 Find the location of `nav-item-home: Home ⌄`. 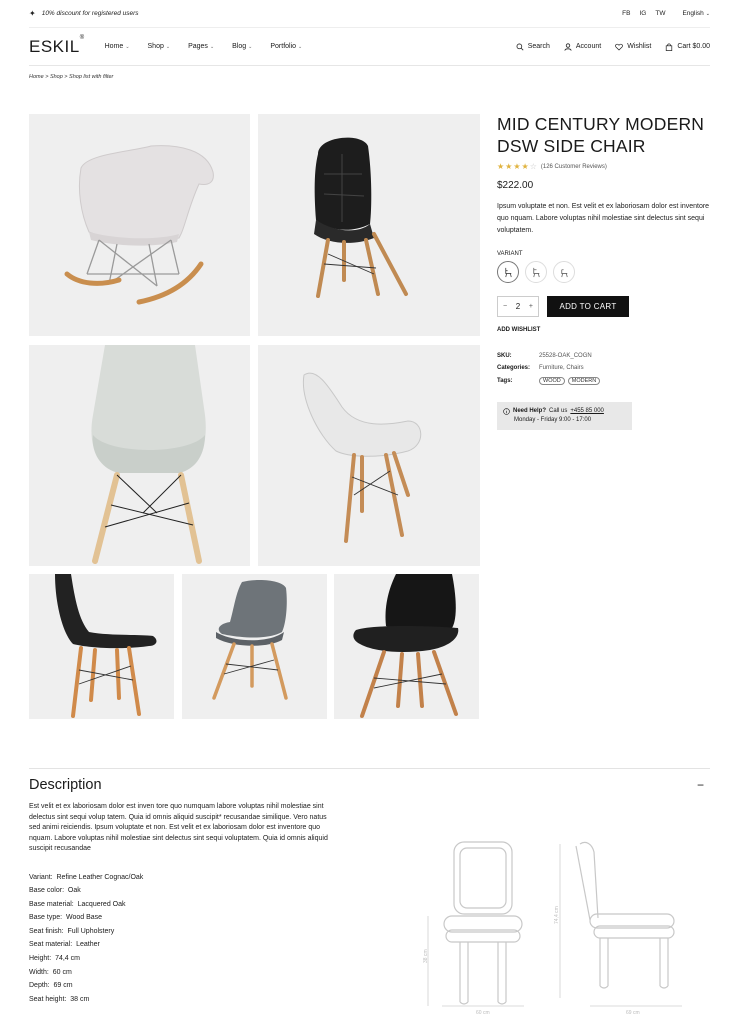

nav-item-home: Home ⌄ is located at coordinates (117, 46).